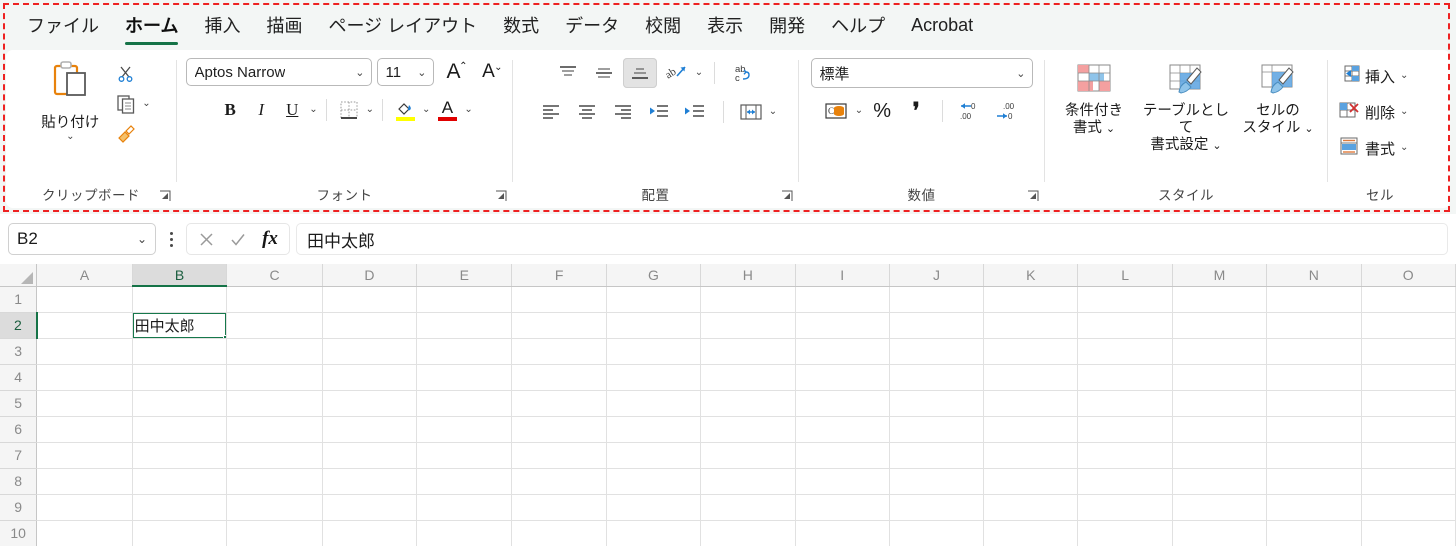 This screenshot has height=546, width=1456. I want to click on merge-chevron-down-icon: ⌄, so click(773, 112).